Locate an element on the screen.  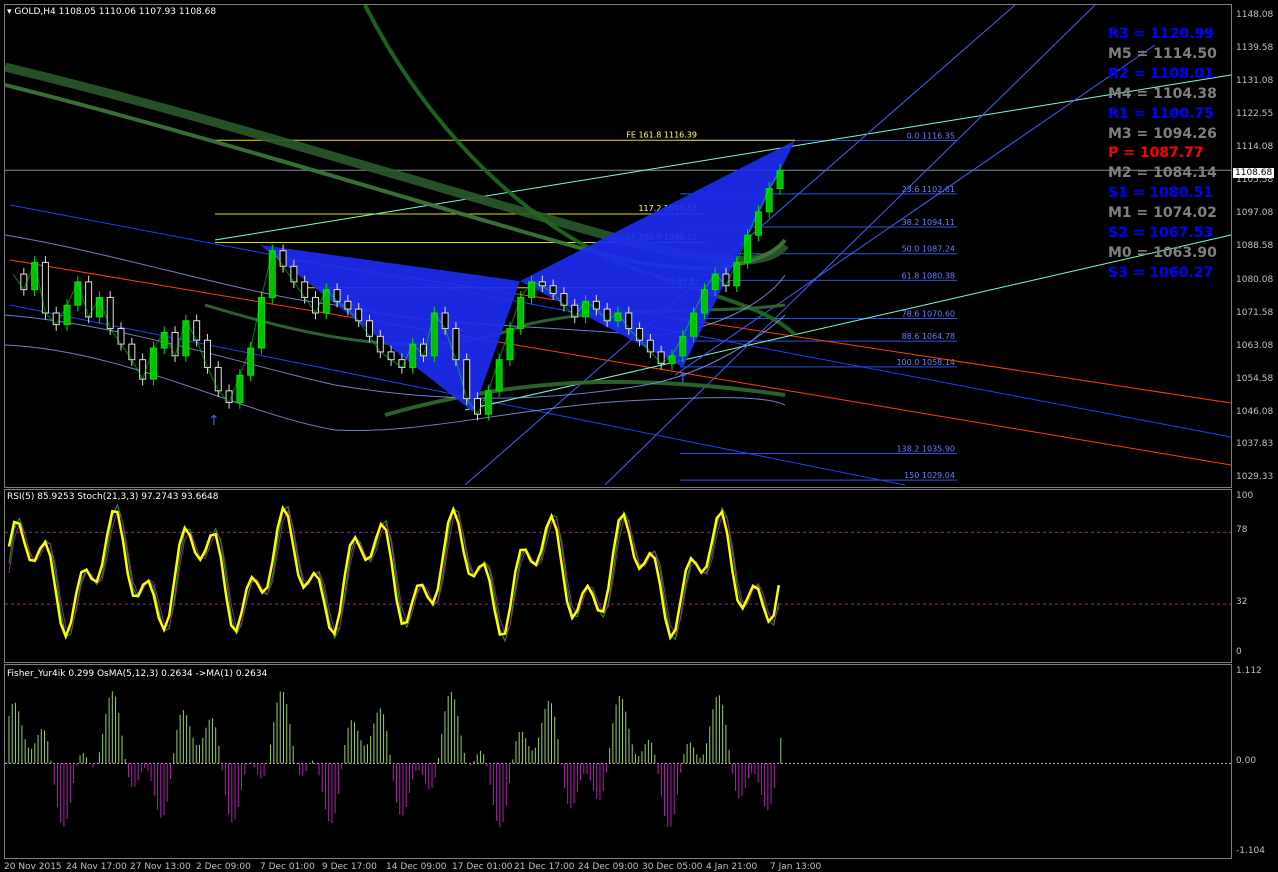
price-tick-label: 1046.08 is located at coordinates (1255, 411).